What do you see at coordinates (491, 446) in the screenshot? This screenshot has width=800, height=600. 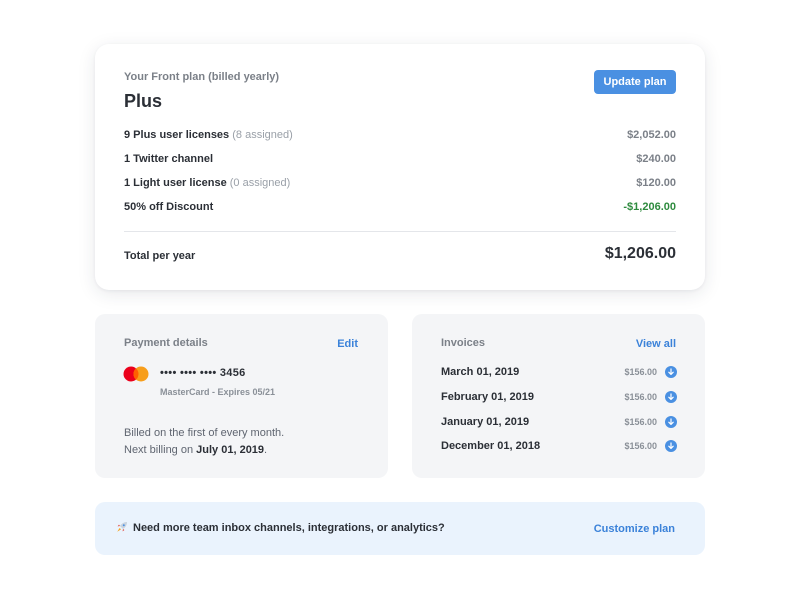 I see `invoice-date: December 01, 2018` at bounding box center [491, 446].